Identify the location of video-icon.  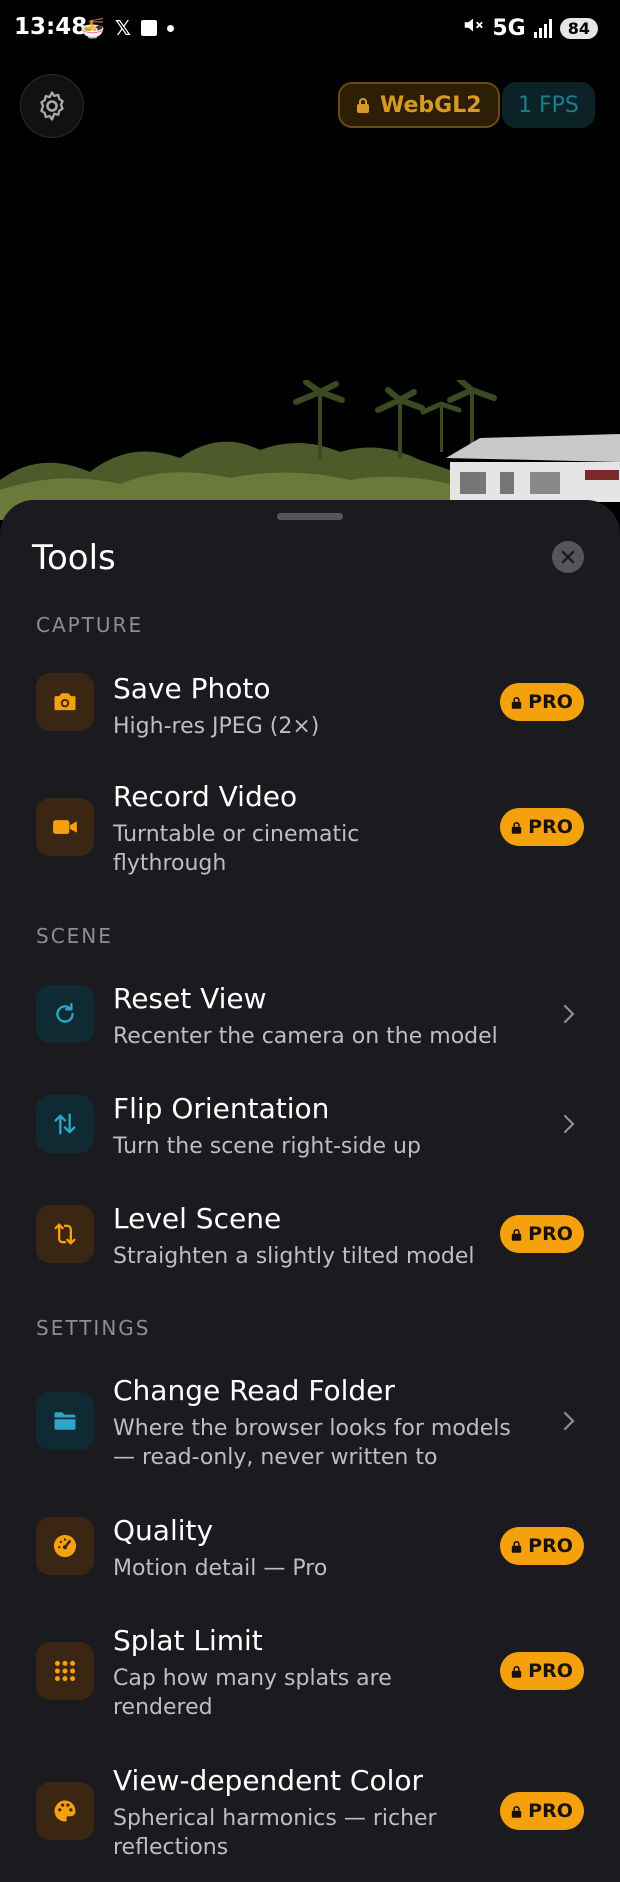
(65, 827).